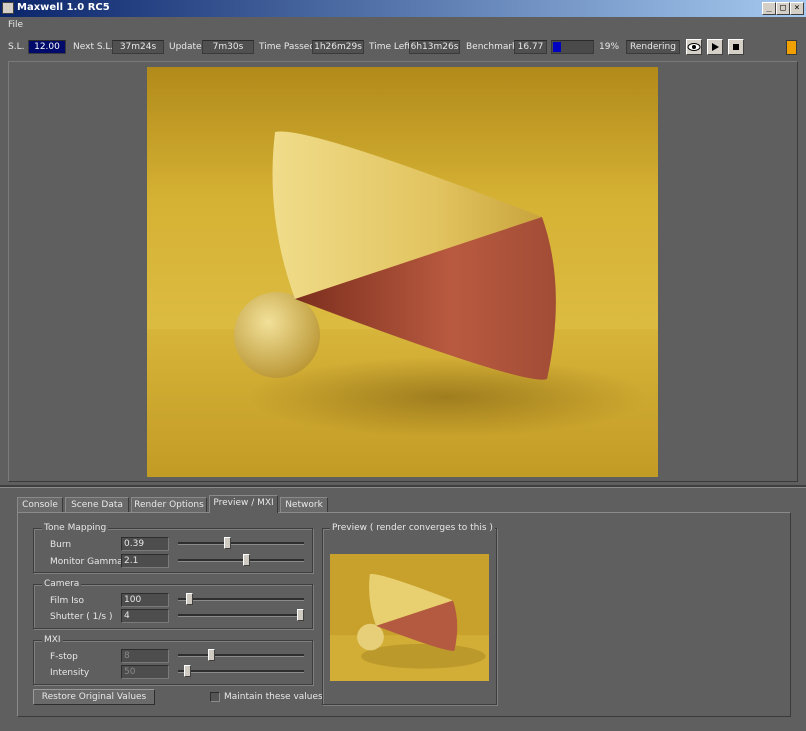  I want to click on eye-button, so click(694, 47).